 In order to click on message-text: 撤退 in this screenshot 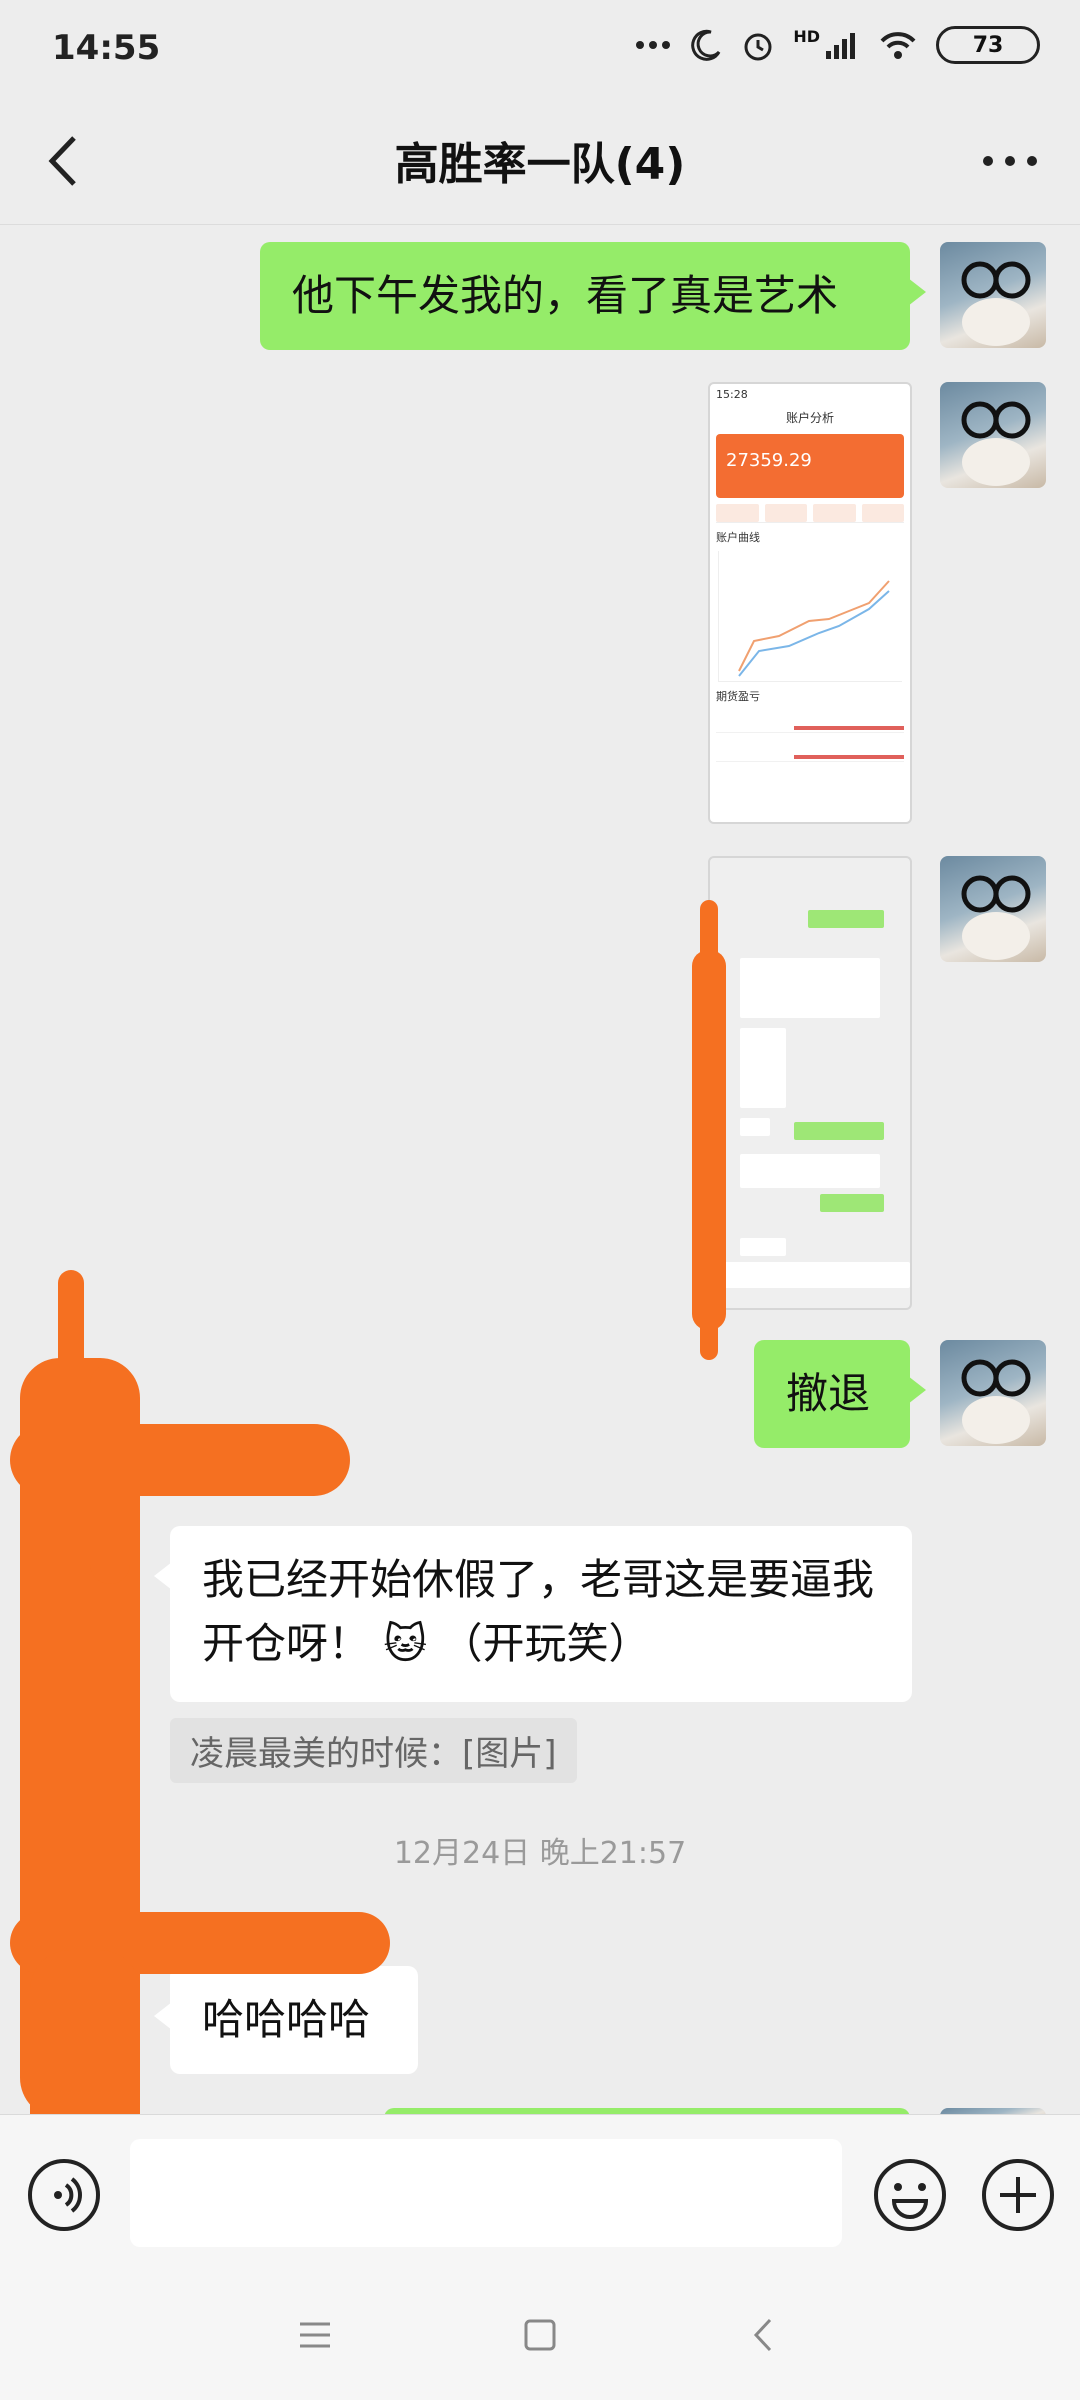, I will do `click(828, 1393)`.